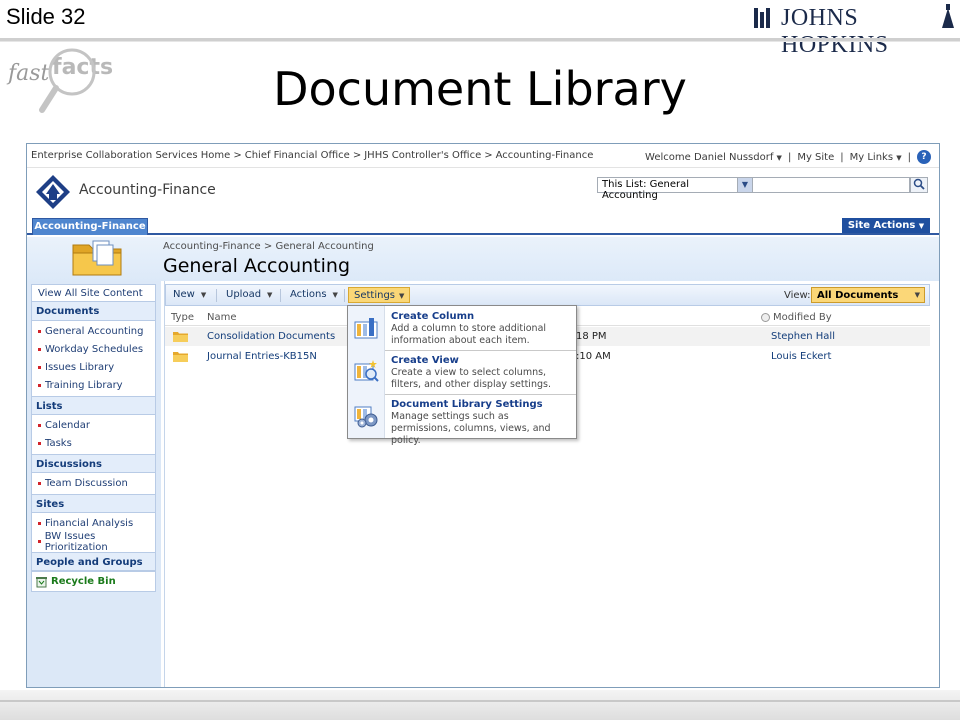 This screenshot has height=720, width=960. What do you see at coordinates (53, 192) in the screenshot?
I see `site-logo-icon` at bounding box center [53, 192].